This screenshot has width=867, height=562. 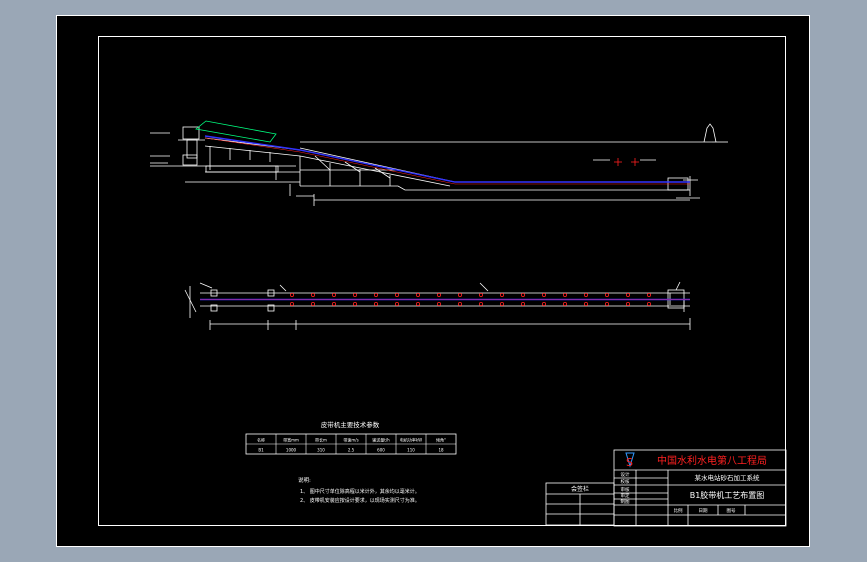 What do you see at coordinates (381, 450) in the screenshot?
I see `table-value-cell: 600` at bounding box center [381, 450].